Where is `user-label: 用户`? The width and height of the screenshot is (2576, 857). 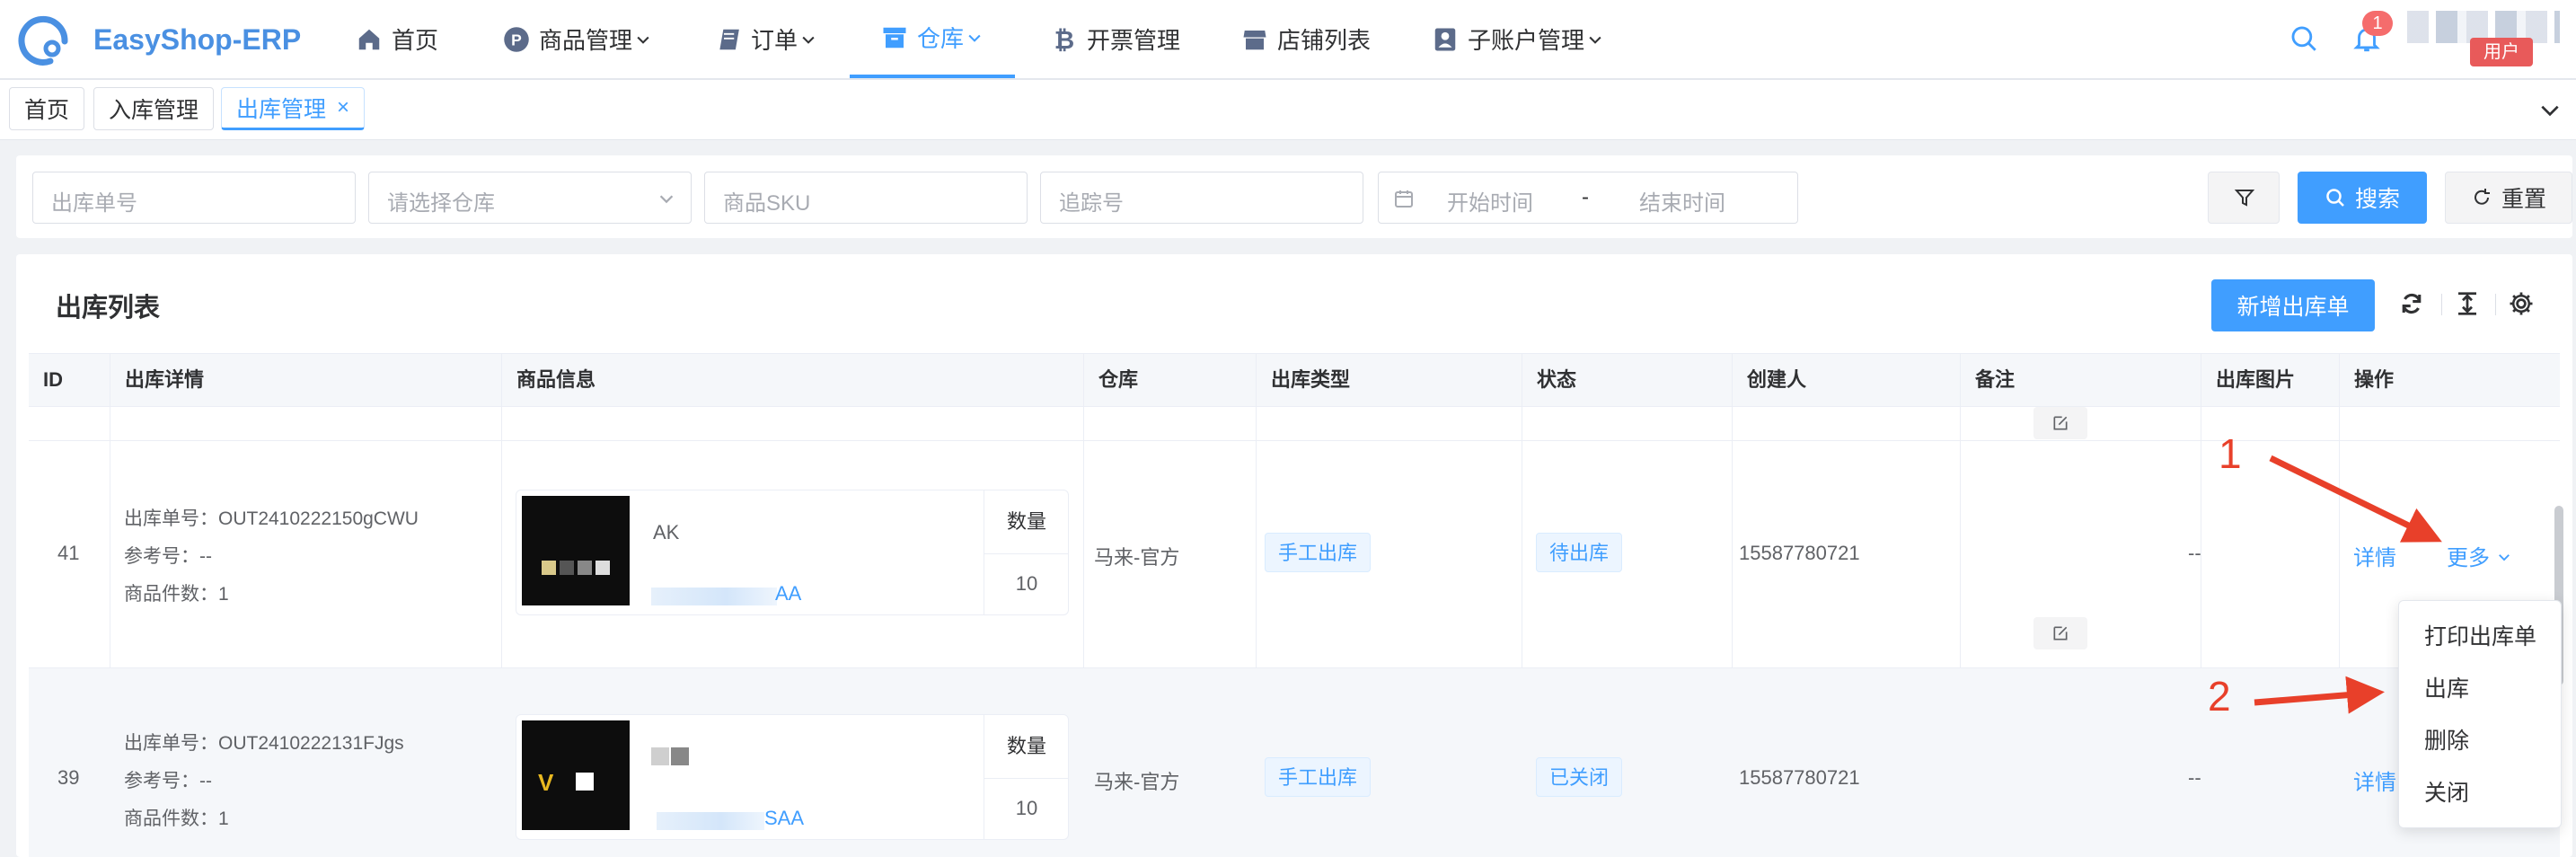
user-label: 用户 is located at coordinates (2501, 52).